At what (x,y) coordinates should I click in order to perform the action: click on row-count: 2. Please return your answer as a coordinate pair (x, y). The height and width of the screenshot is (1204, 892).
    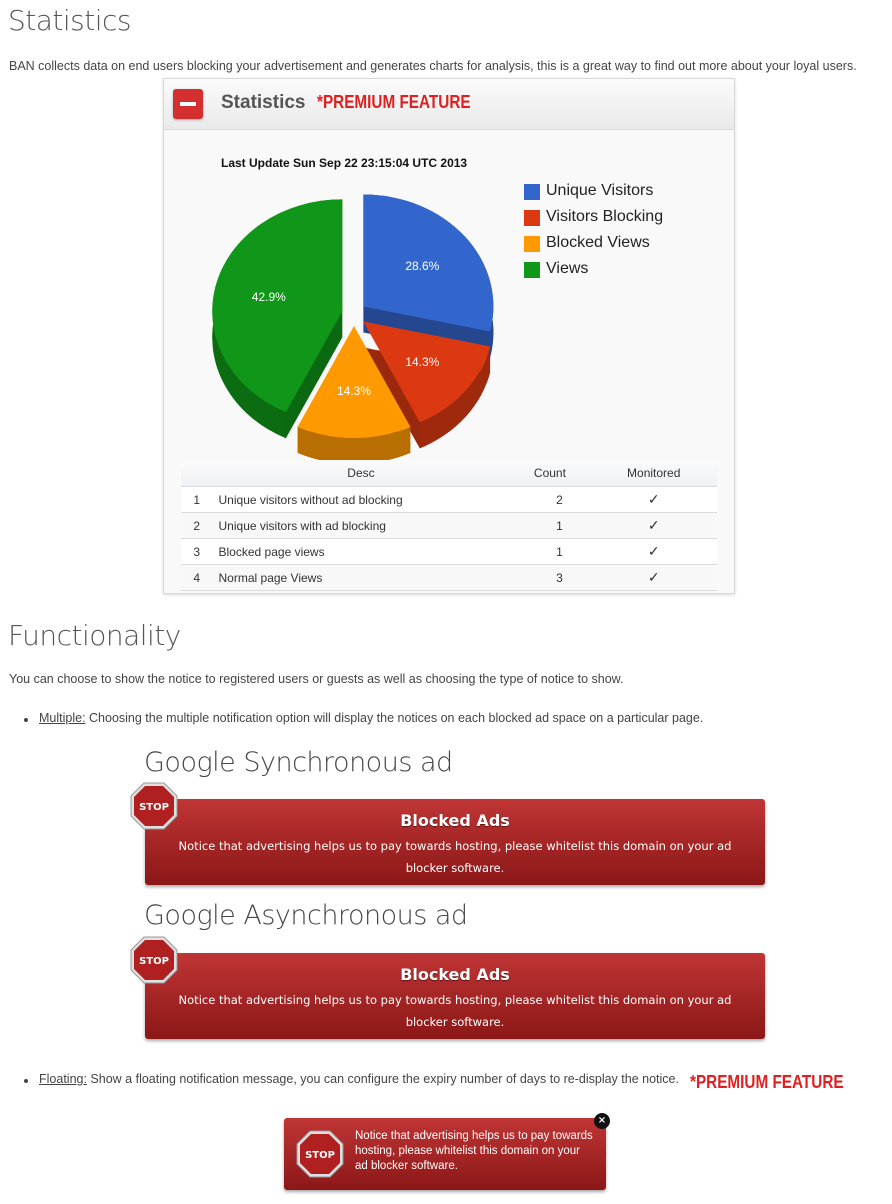
    Looking at the image, I should click on (550, 499).